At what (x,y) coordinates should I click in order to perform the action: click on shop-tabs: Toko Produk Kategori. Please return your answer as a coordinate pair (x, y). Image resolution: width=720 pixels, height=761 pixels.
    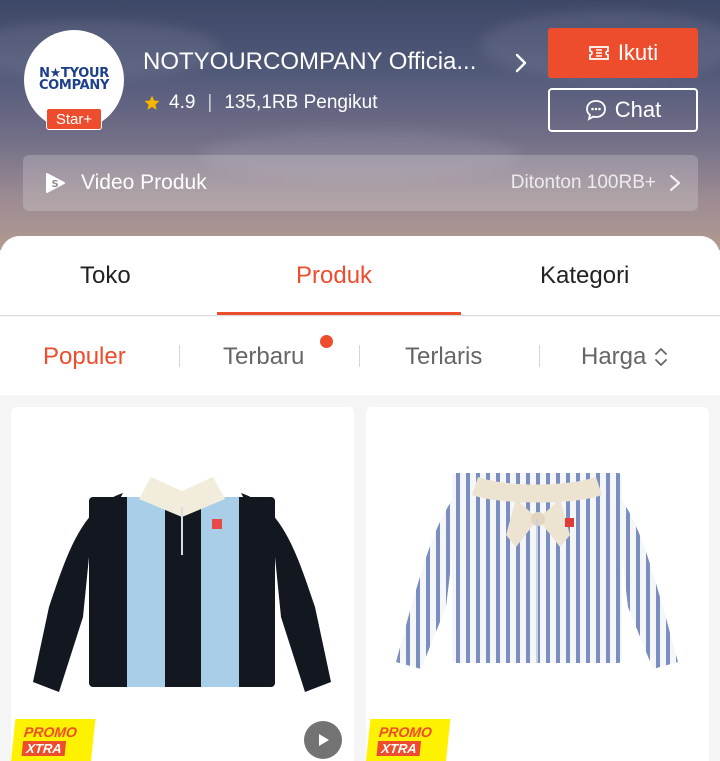
    Looking at the image, I should click on (360, 276).